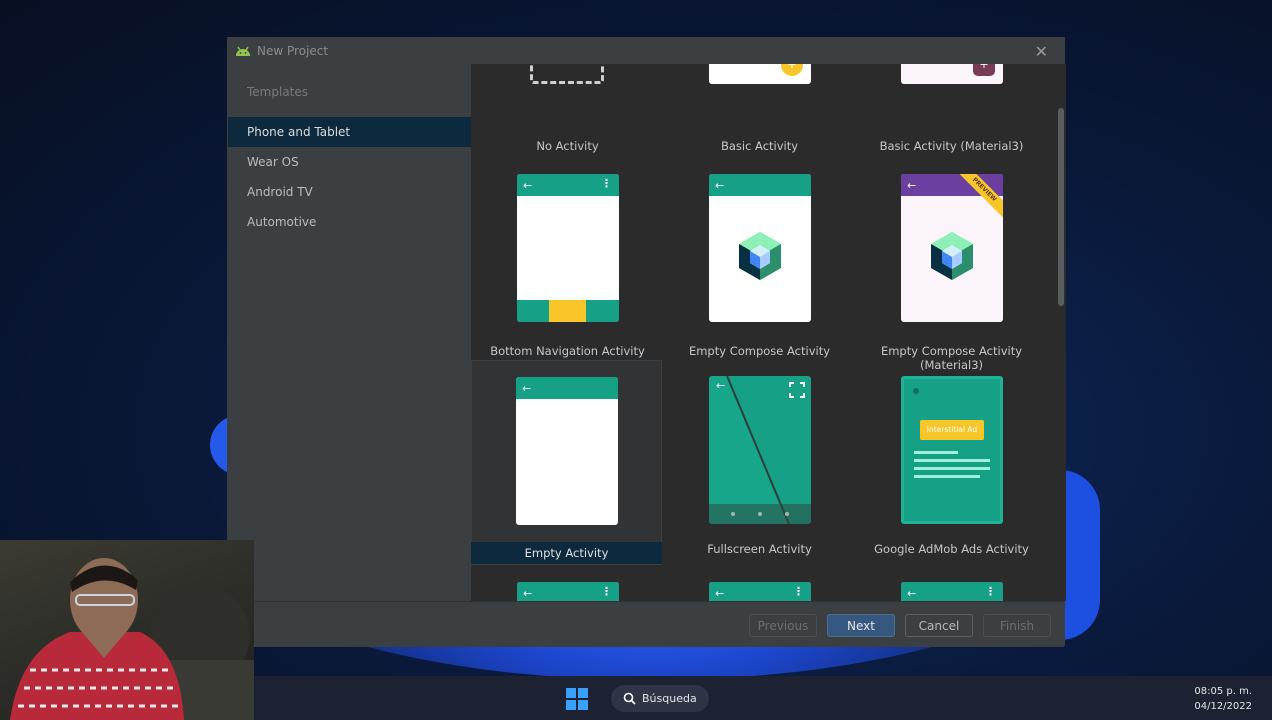 Image resolution: width=1272 pixels, height=720 pixels. I want to click on bottom-nav-bar, so click(568, 311).